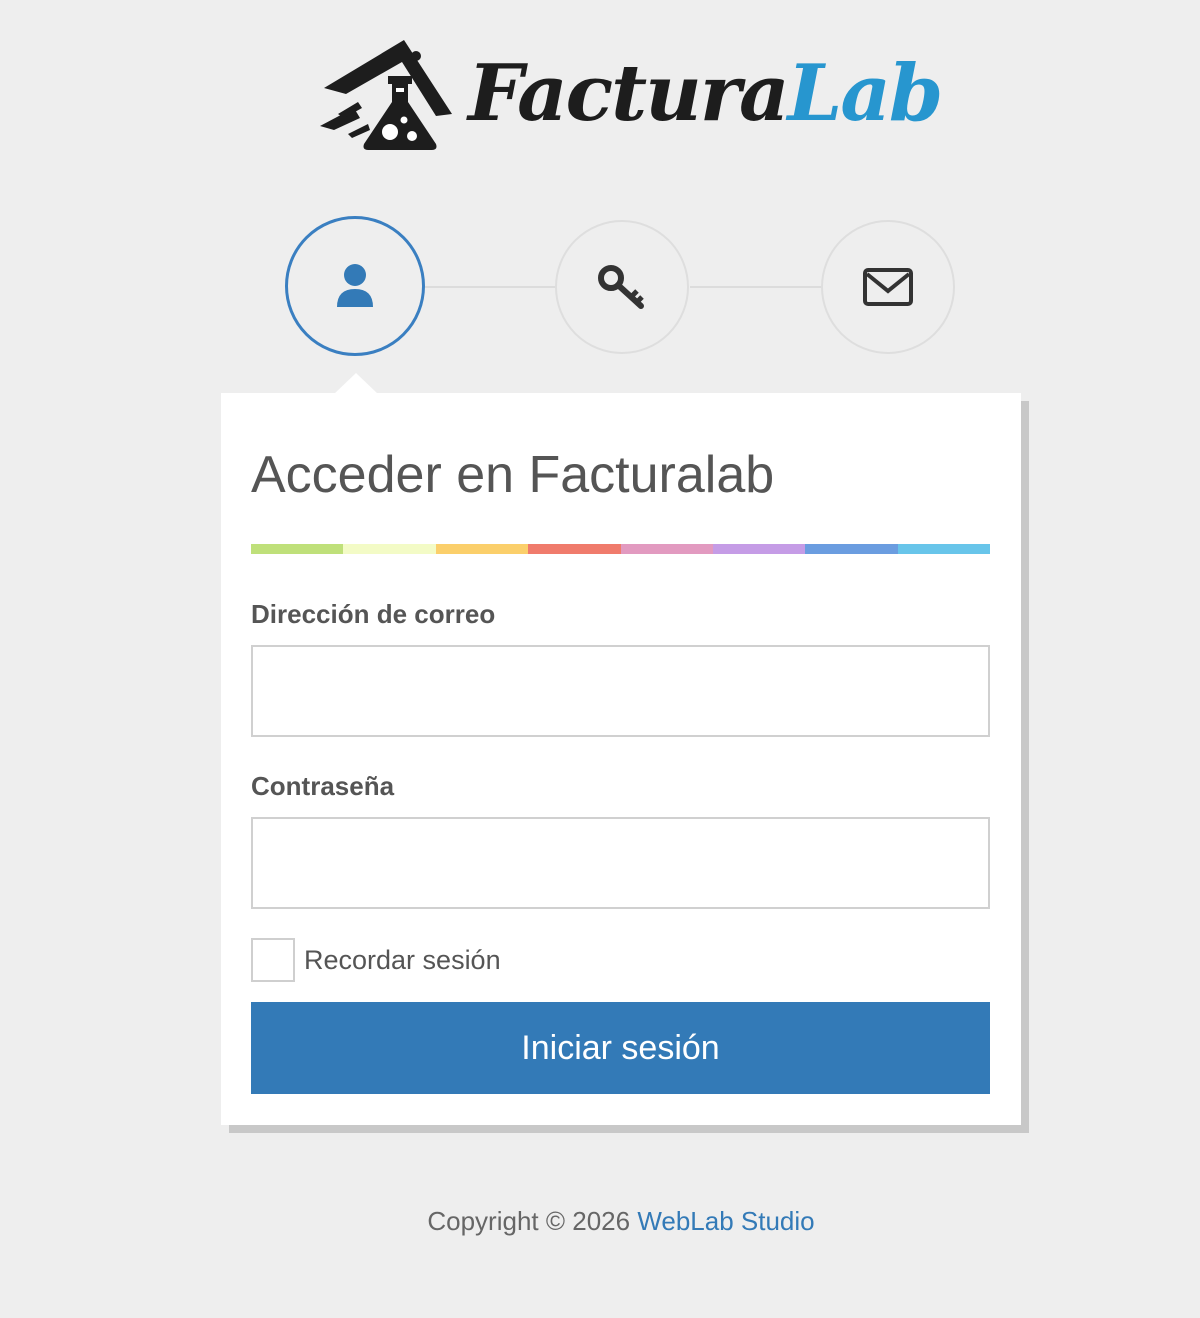  Describe the element at coordinates (620, 863) in the screenshot. I see `password-field` at that location.